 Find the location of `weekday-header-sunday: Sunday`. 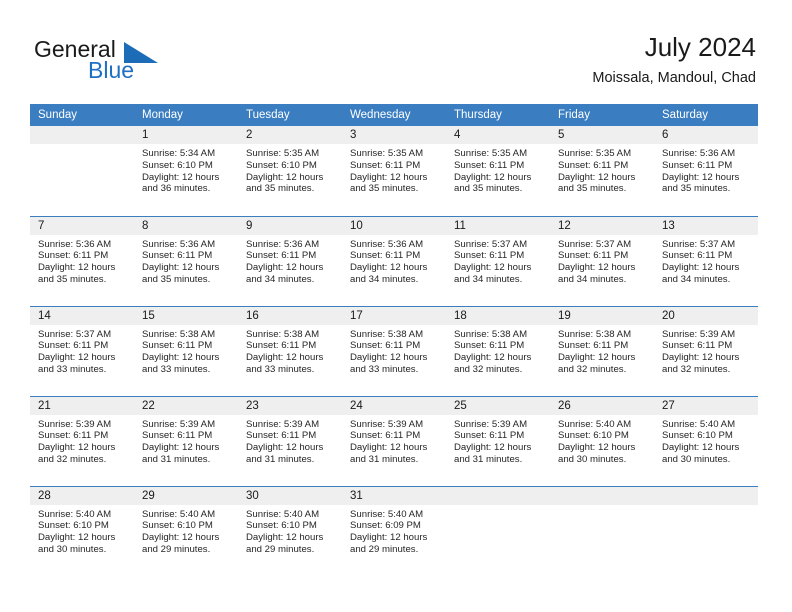

weekday-header-sunday: Sunday is located at coordinates (82, 115).